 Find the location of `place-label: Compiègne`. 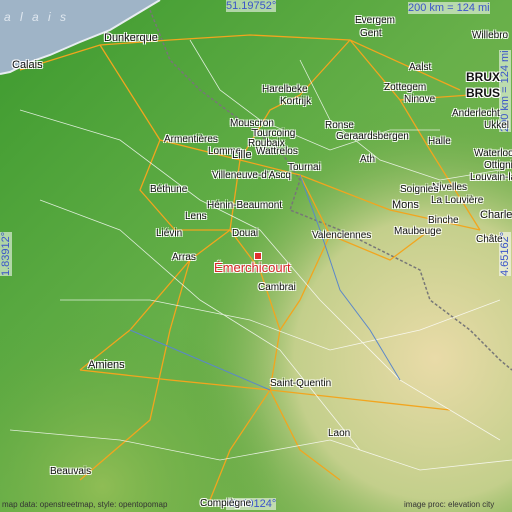

place-label: Compiègne is located at coordinates (226, 503).